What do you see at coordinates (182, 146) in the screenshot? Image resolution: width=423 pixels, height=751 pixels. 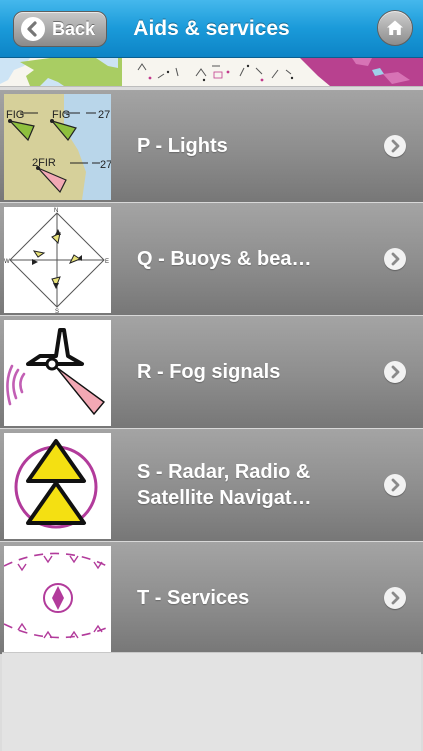 I see `list-item-label: P - Lights` at bounding box center [182, 146].